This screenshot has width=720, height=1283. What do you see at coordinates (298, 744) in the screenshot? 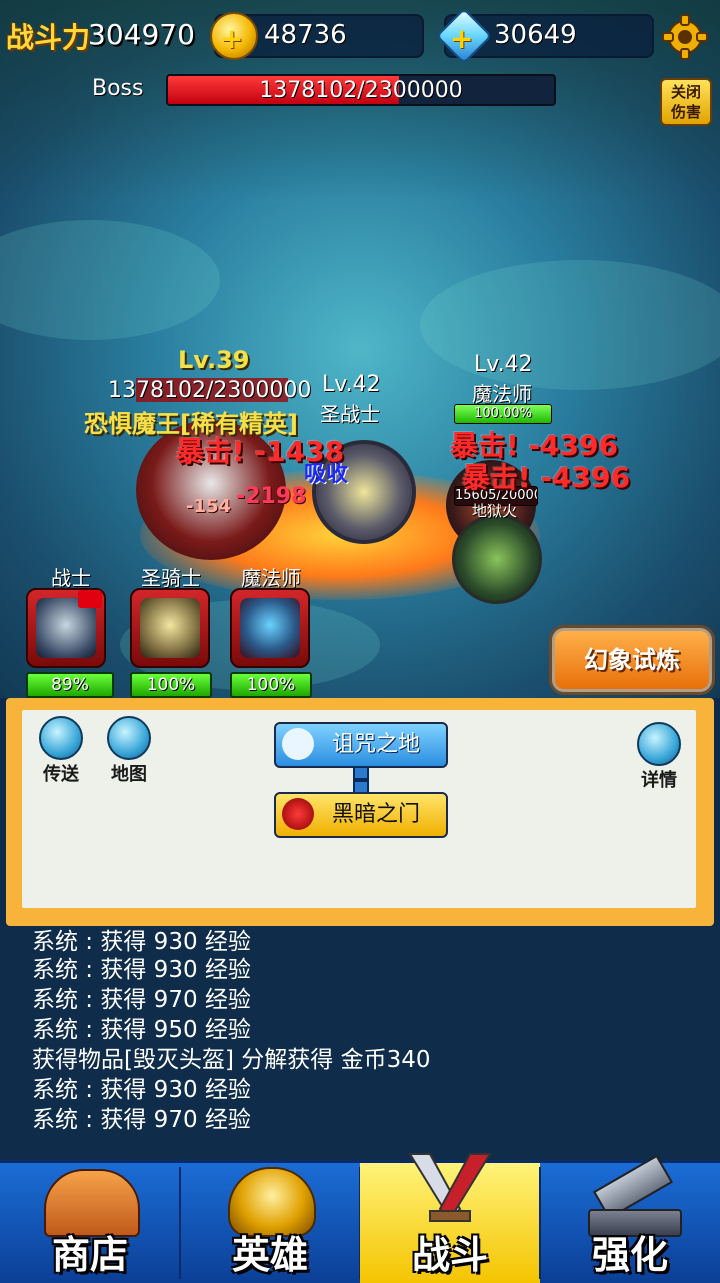
I see `tree-icon` at bounding box center [298, 744].